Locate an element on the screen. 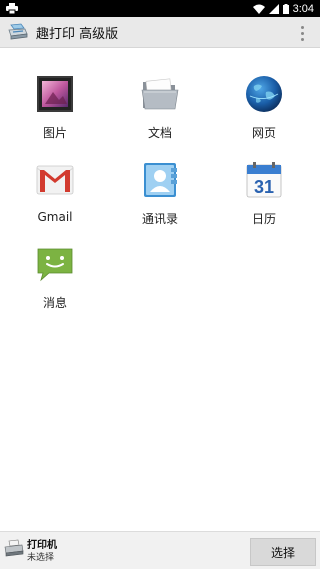 The width and height of the screenshot is (320, 569). tile-gmail: Gmail is located at coordinates (55, 195).